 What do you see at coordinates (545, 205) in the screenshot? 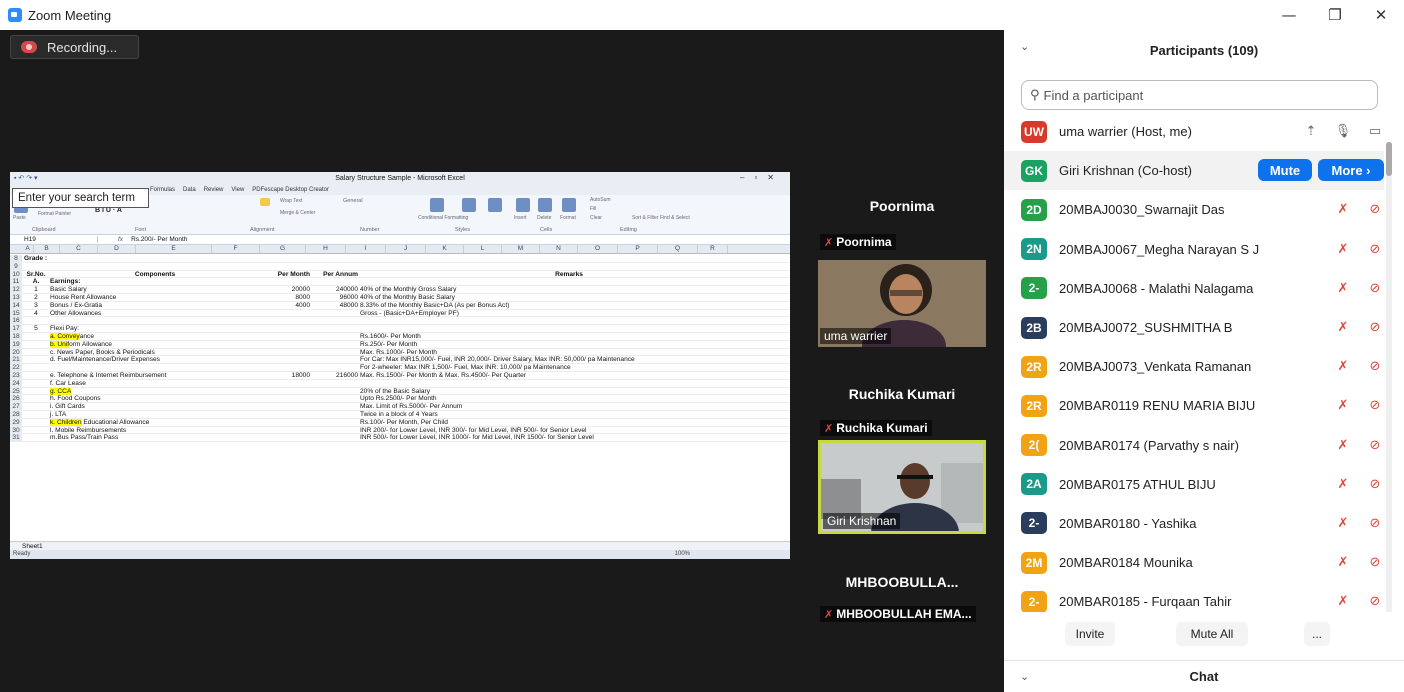
I see `delete-cells-icon` at bounding box center [545, 205].